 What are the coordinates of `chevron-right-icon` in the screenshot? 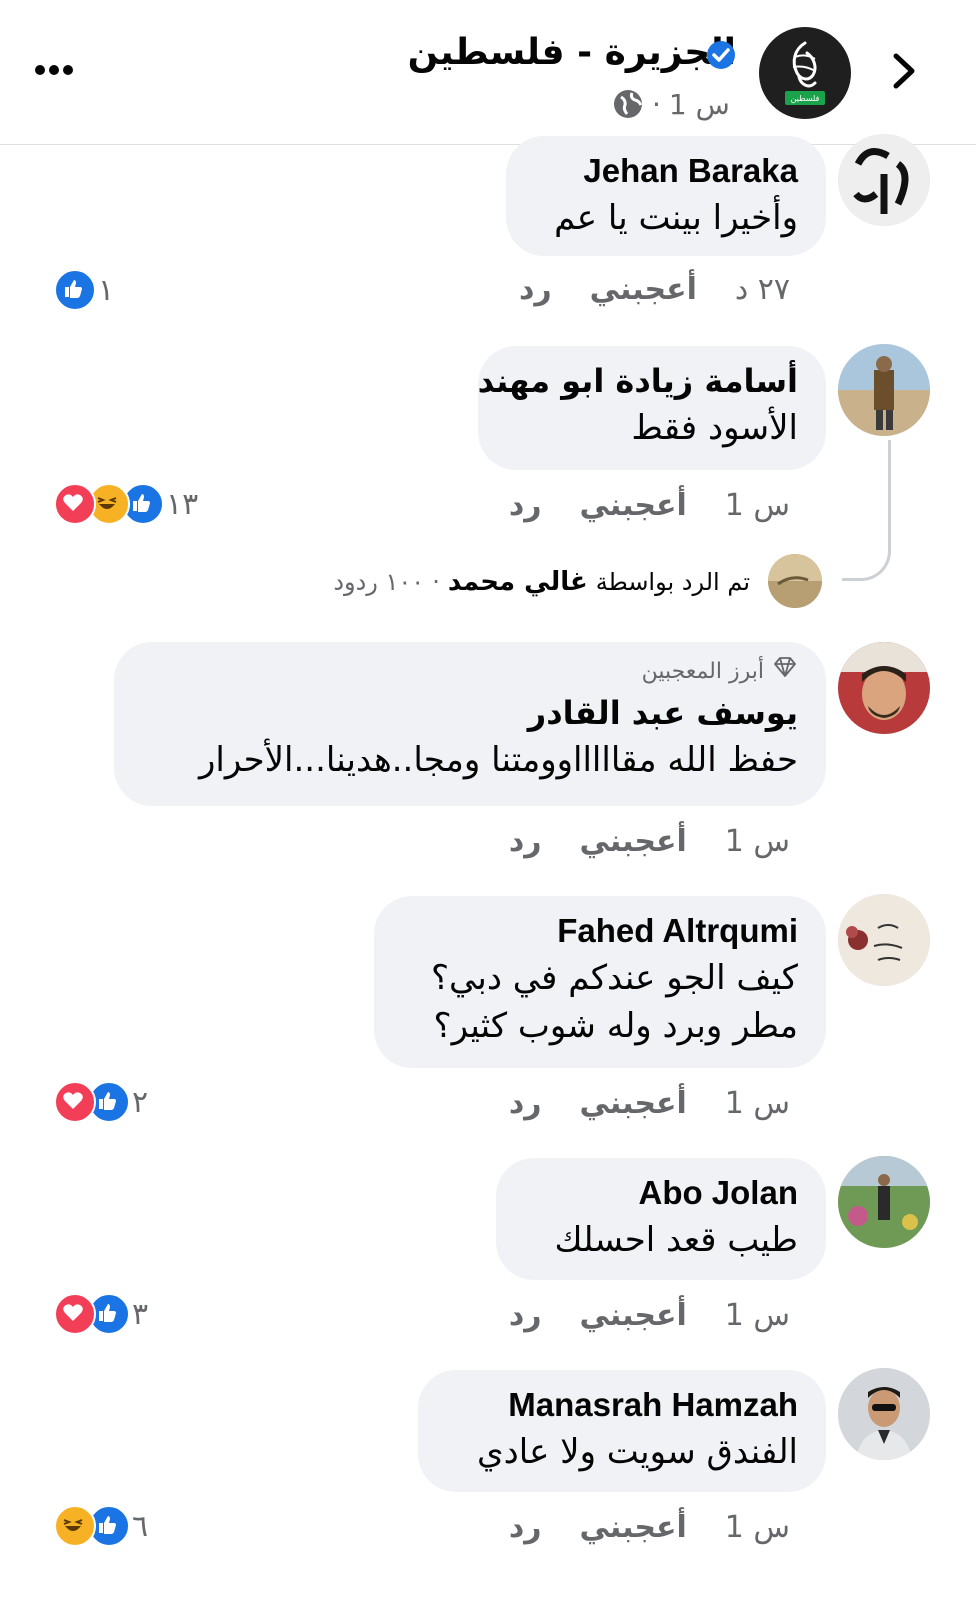 It's located at (903, 71).